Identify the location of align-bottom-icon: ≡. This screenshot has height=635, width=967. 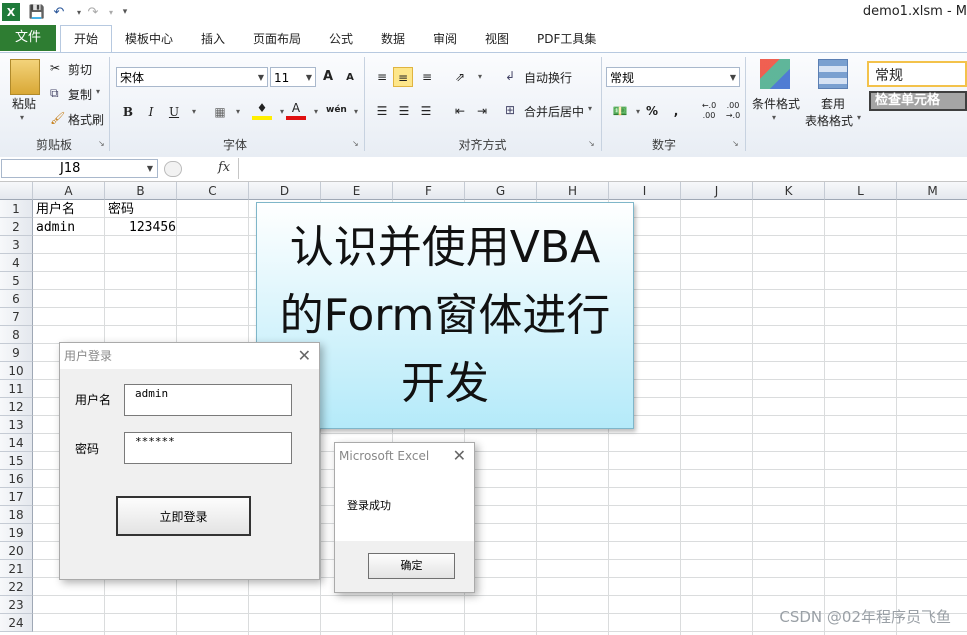
(427, 77).